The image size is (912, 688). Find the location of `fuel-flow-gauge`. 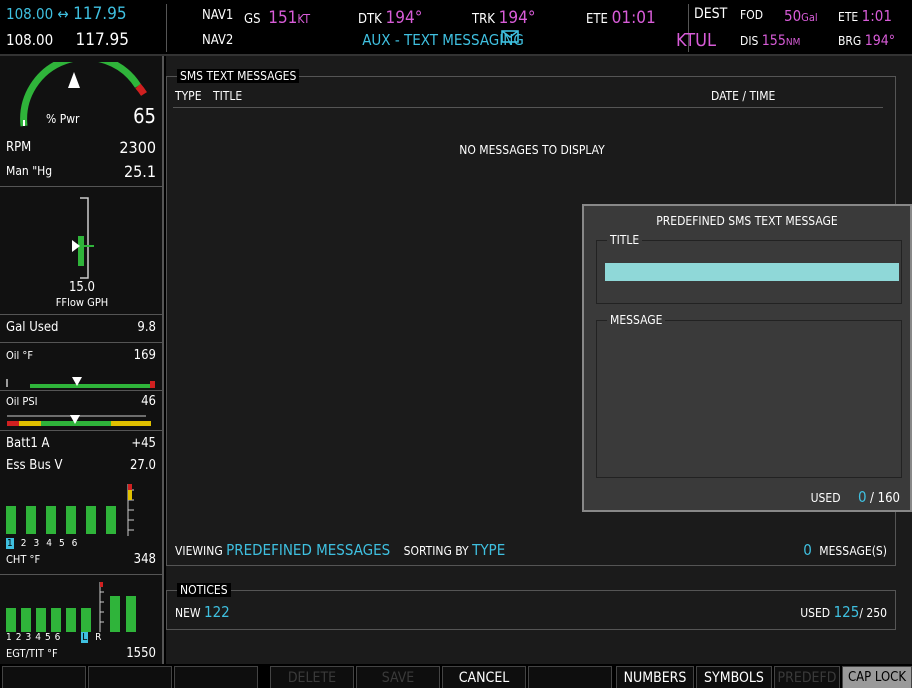

fuel-flow-gauge is located at coordinates (80, 238).